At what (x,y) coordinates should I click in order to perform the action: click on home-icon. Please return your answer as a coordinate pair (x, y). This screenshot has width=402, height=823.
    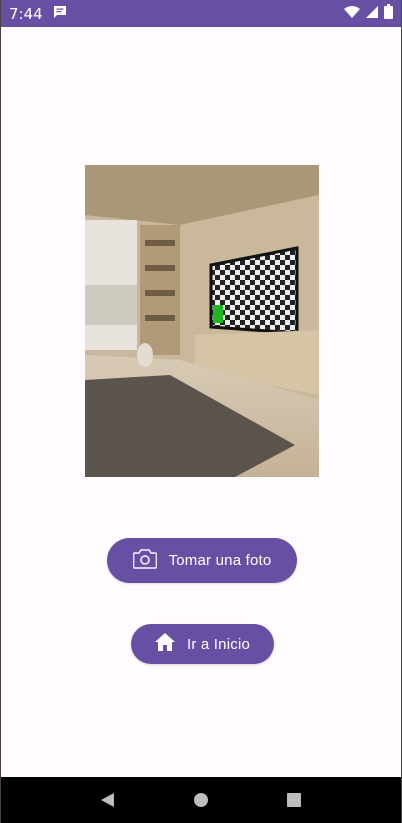
    Looking at the image, I should click on (164, 644).